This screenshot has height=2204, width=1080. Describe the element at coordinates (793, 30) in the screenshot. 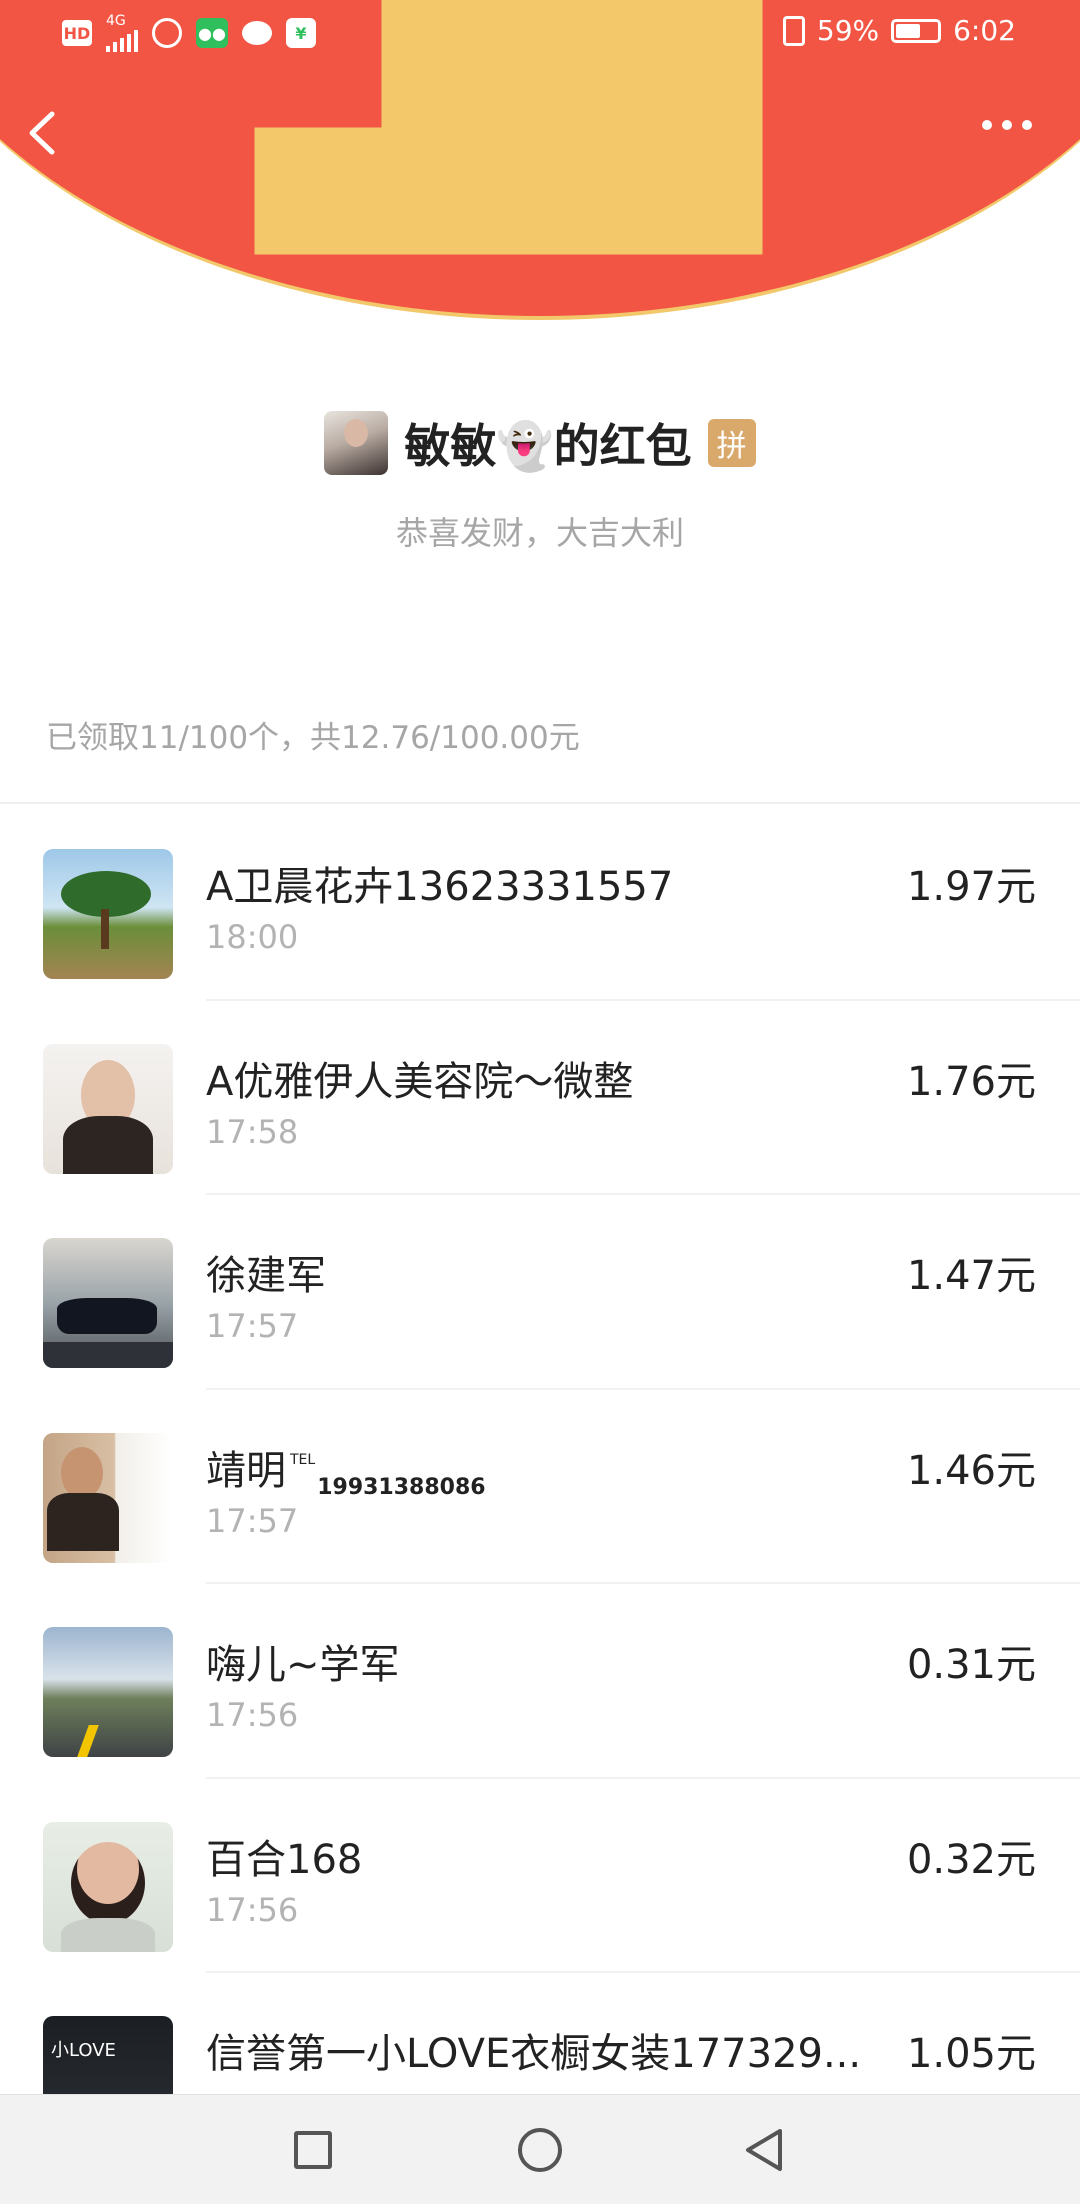

I see `vibrate-icon` at that location.